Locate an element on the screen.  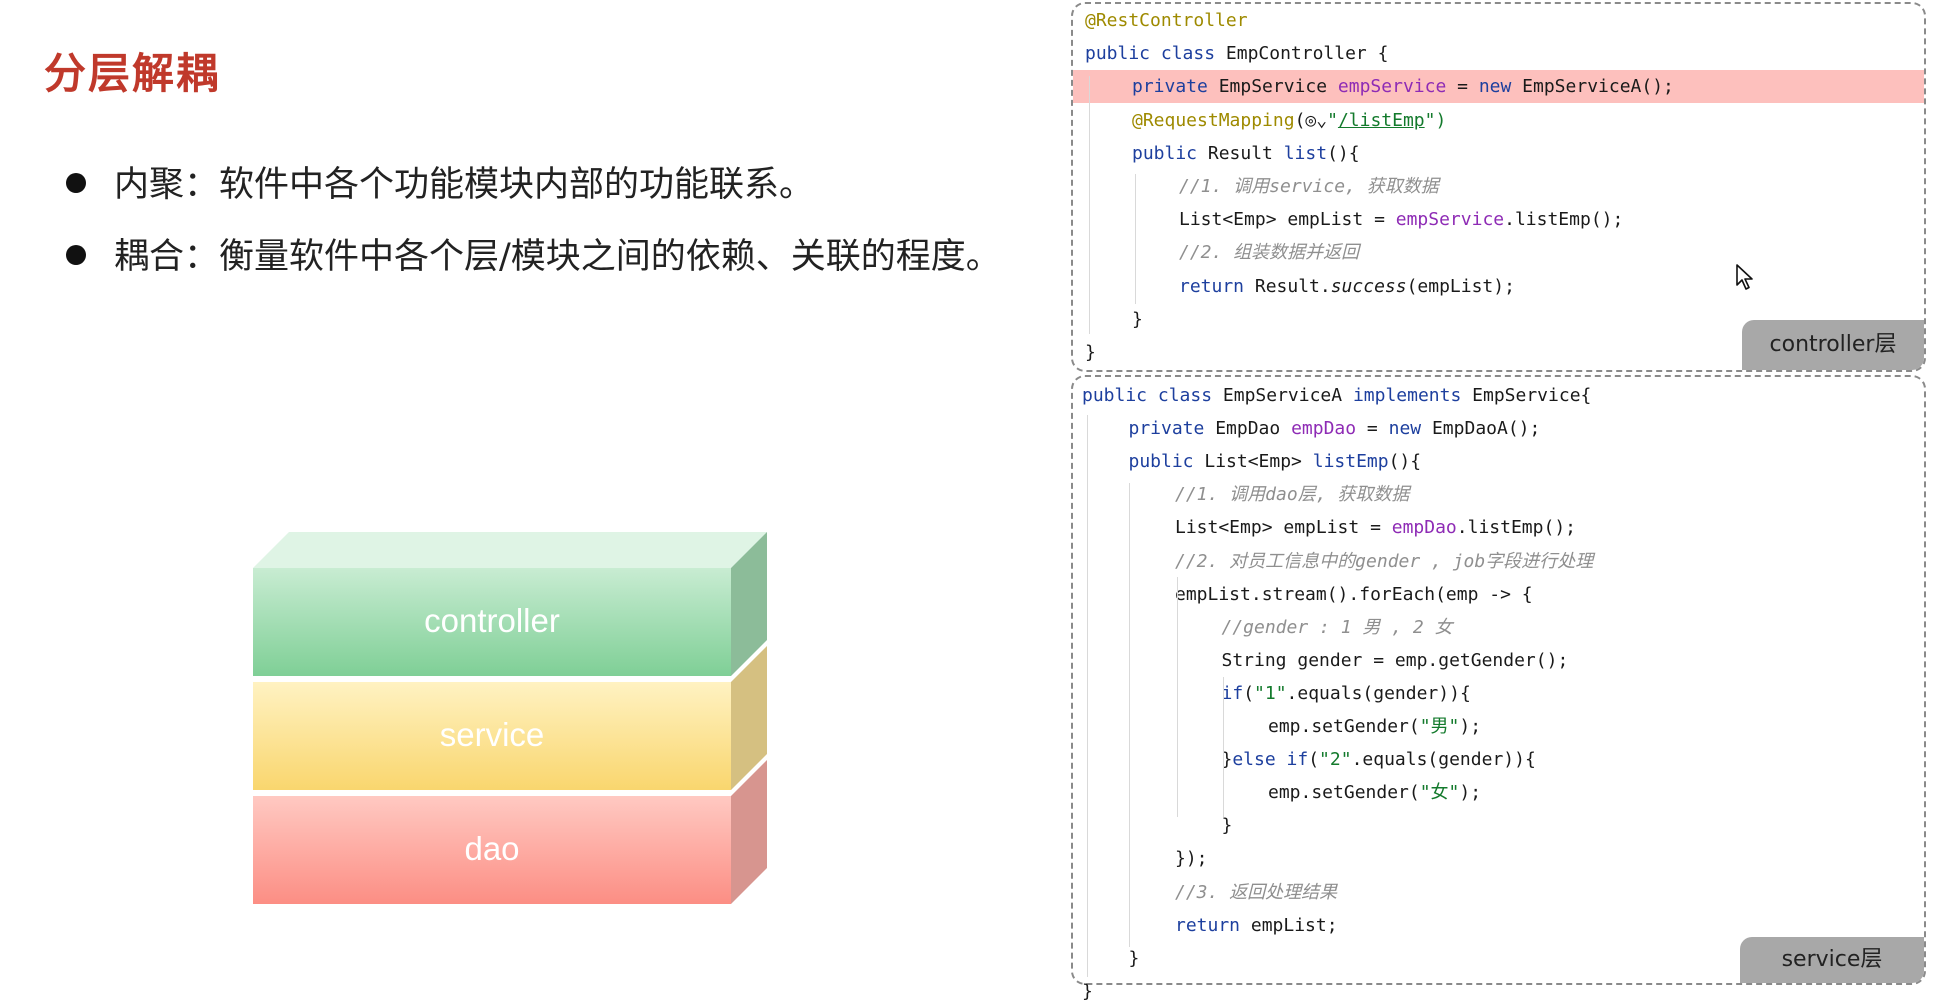
code-token: EmpDao is located at coordinates (1253, 429).